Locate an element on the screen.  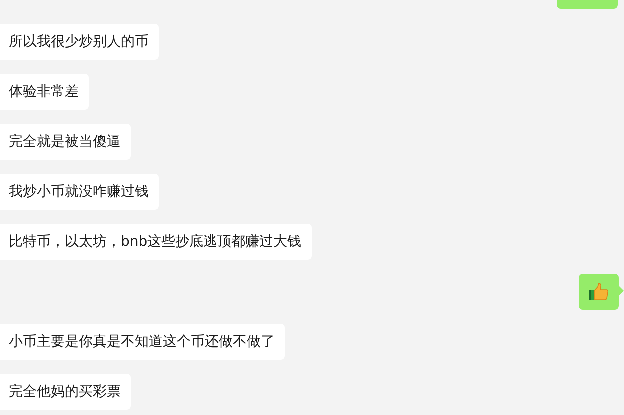
message-bubble: 所以我很少炒别人的币 is located at coordinates (79, 42).